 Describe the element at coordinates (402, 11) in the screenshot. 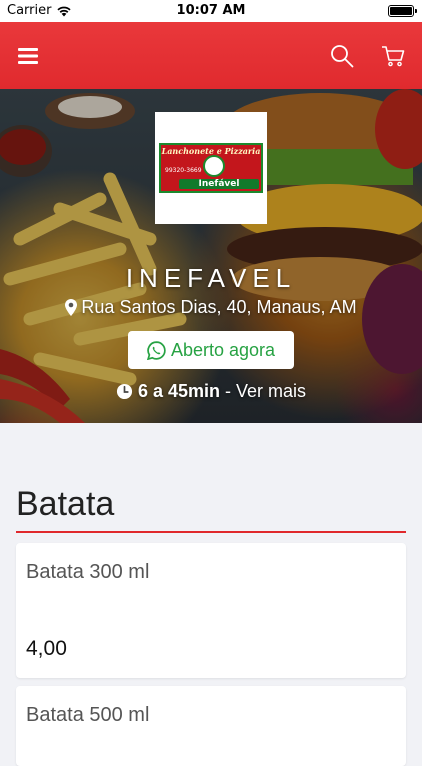

I see `battery-icon` at that location.